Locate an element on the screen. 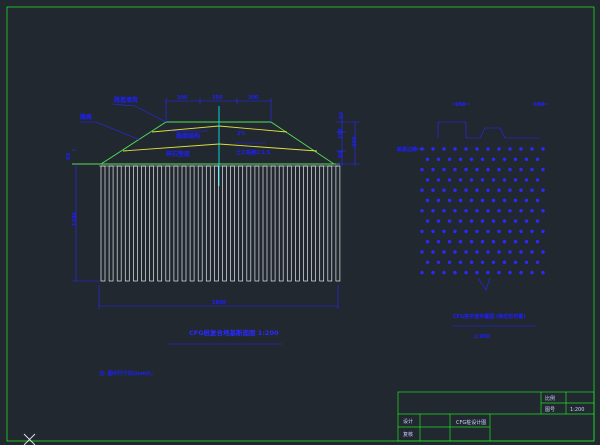 This screenshot has height=445, width=600. shoulder-label: 路肩 is located at coordinates (86, 117).